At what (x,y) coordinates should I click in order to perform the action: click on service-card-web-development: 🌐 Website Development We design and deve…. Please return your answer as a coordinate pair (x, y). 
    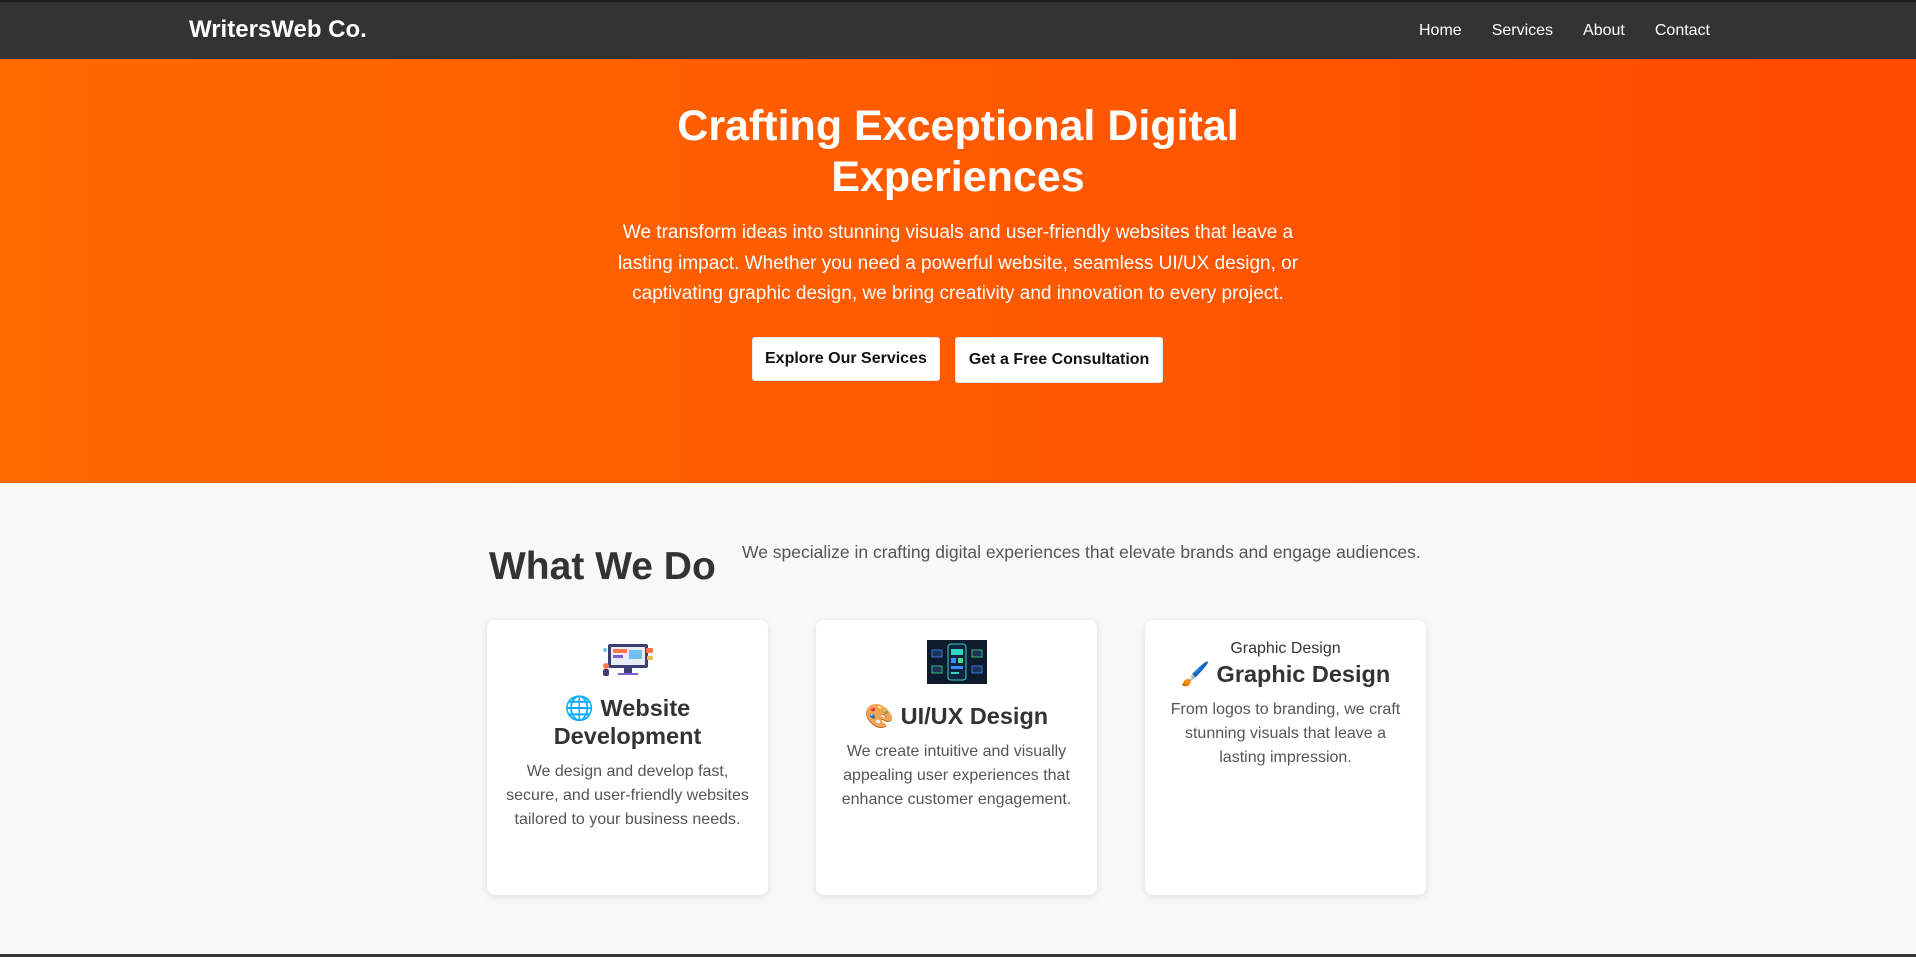
    Looking at the image, I should click on (627, 757).